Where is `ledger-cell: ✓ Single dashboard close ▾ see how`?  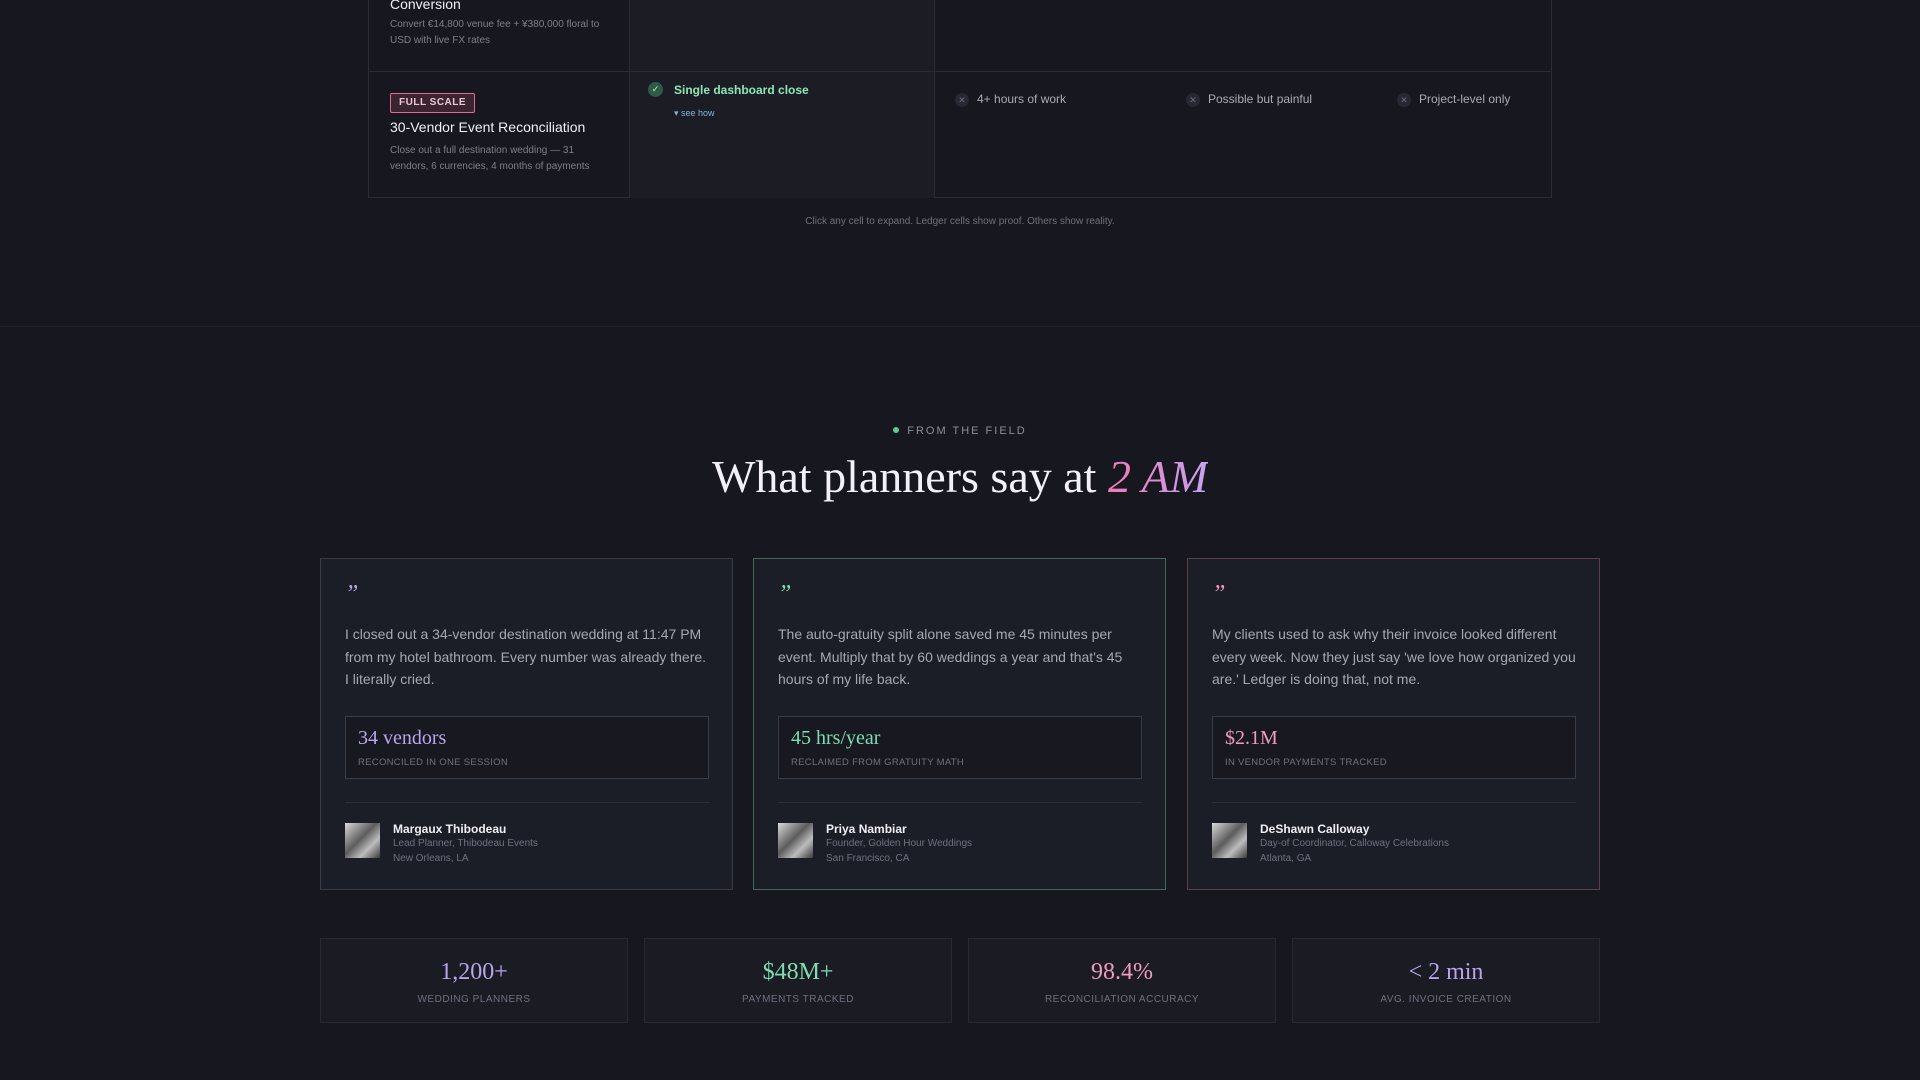 ledger-cell: ✓ Single dashboard close ▾ see how is located at coordinates (782, 135).